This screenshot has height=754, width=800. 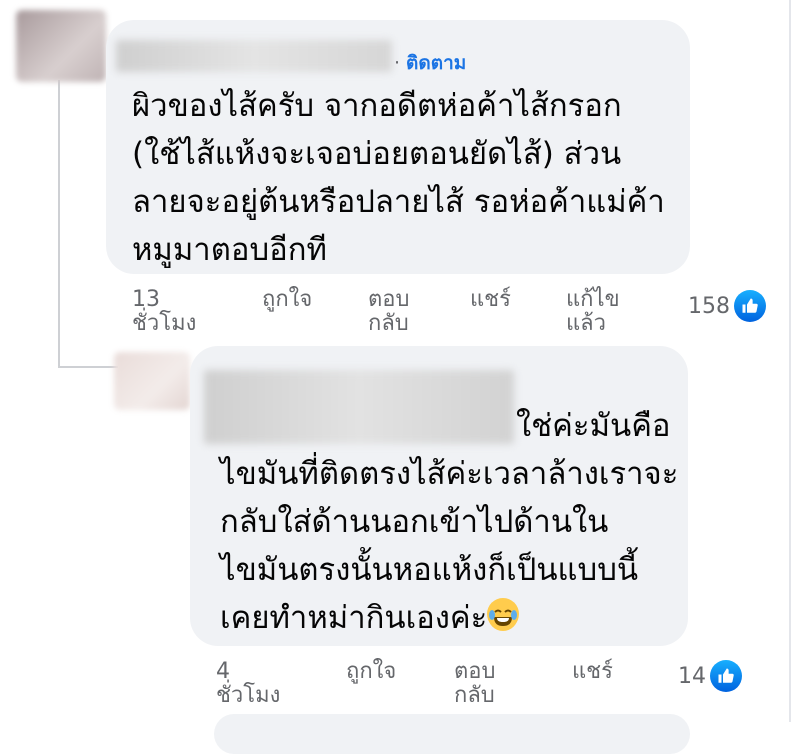 I want to click on reaction-summary: 14, so click(x=710, y=676).